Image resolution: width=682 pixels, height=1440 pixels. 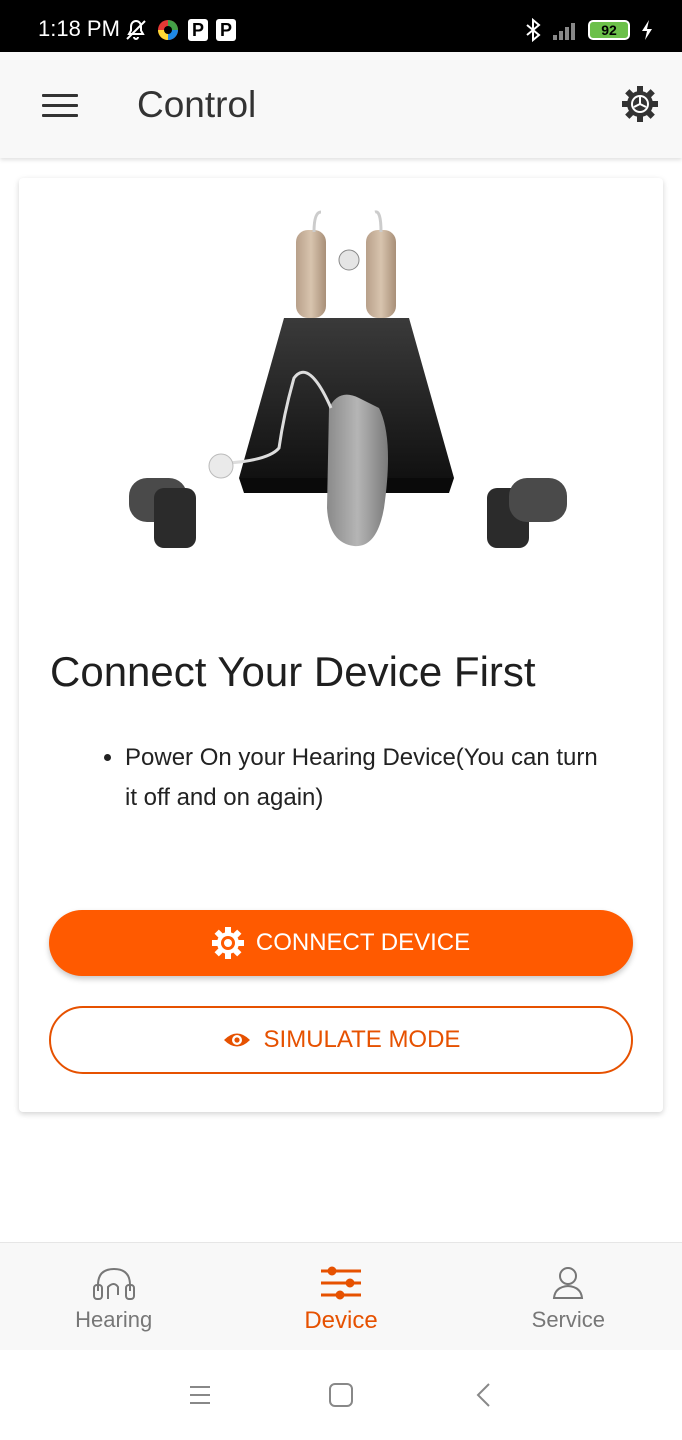 What do you see at coordinates (340, 1283) in the screenshot?
I see `sliders-icon` at bounding box center [340, 1283].